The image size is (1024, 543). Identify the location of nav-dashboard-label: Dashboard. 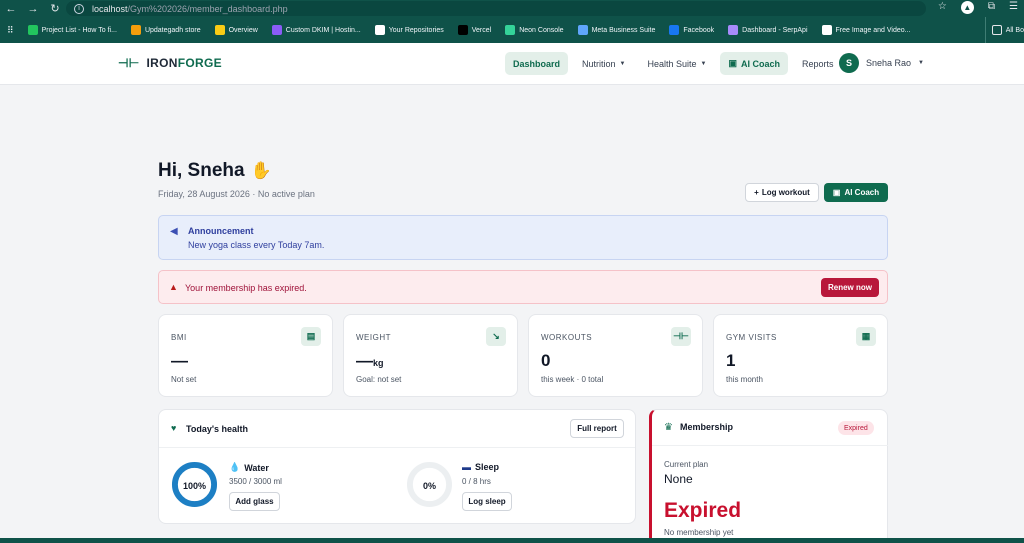
(537, 63).